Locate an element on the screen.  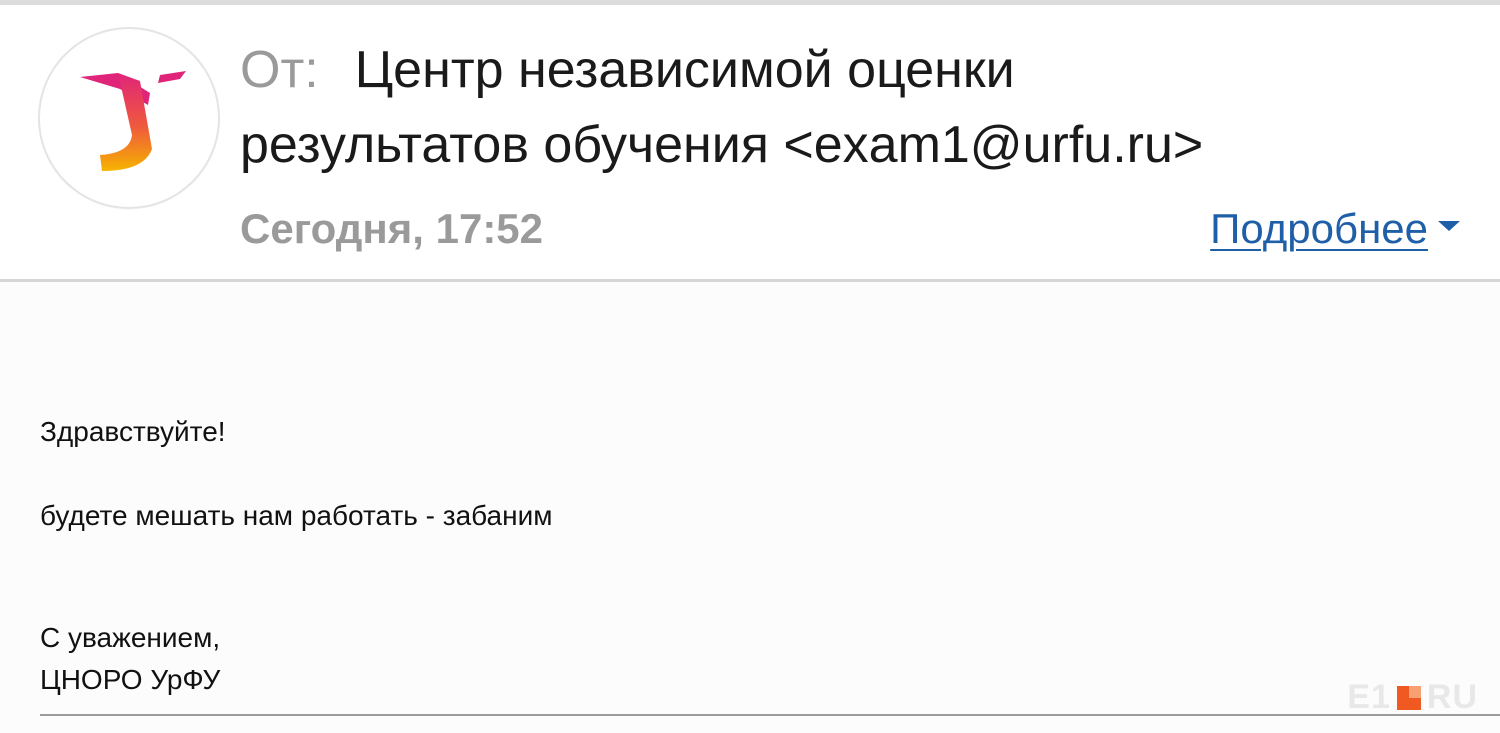
details-link: Подробнее is located at coordinates (1335, 229).